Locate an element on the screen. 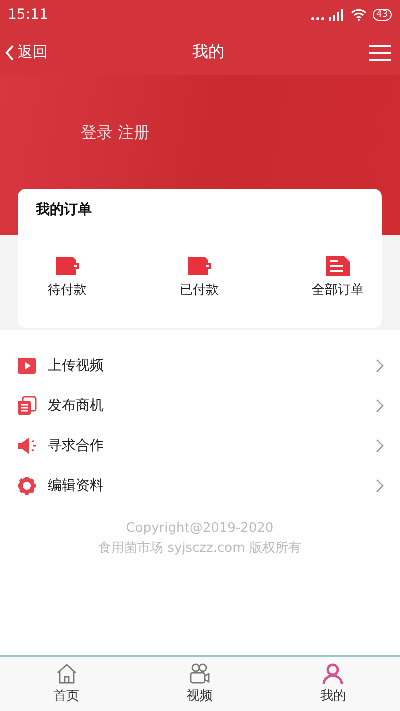 The width and height of the screenshot is (400, 711). home-icon is located at coordinates (67, 674).